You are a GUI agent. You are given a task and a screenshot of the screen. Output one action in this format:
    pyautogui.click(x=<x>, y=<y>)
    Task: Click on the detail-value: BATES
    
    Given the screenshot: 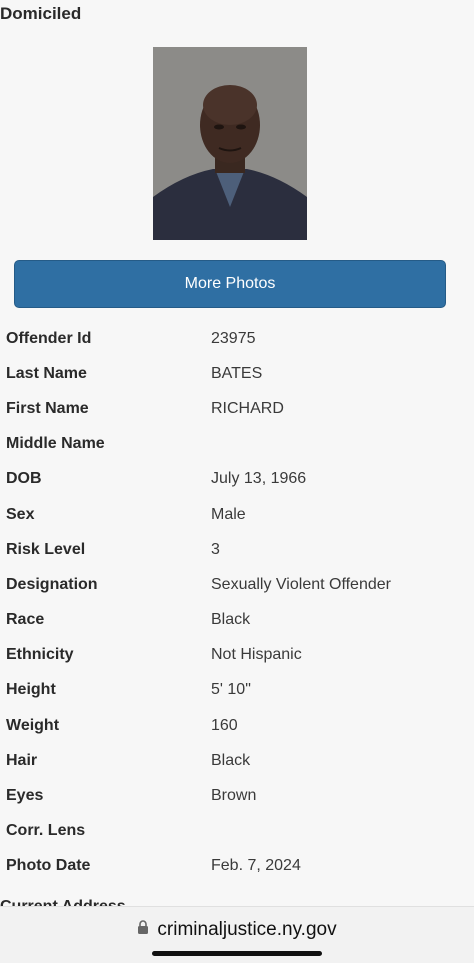 What is the action you would take?
    pyautogui.click(x=237, y=373)
    